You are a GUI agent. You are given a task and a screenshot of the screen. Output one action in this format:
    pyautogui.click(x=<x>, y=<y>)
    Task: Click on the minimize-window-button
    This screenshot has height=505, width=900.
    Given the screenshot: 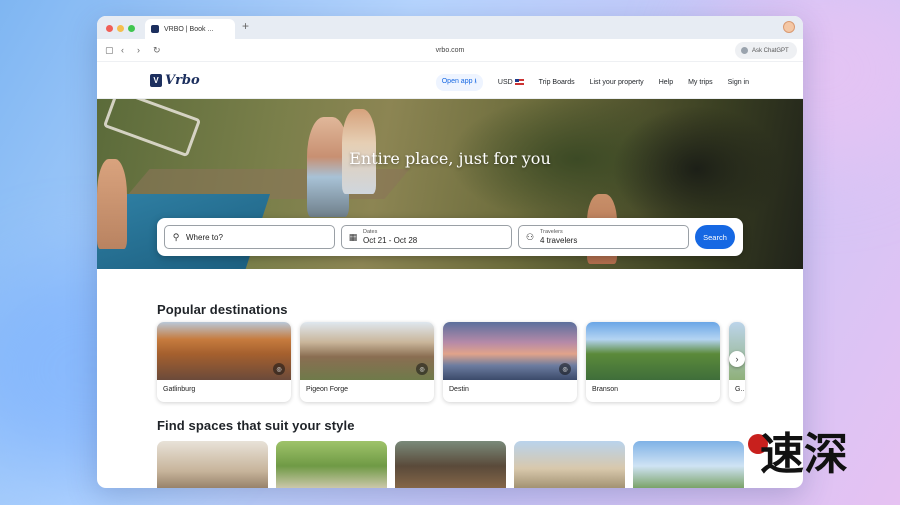 What is the action you would take?
    pyautogui.click(x=120, y=28)
    